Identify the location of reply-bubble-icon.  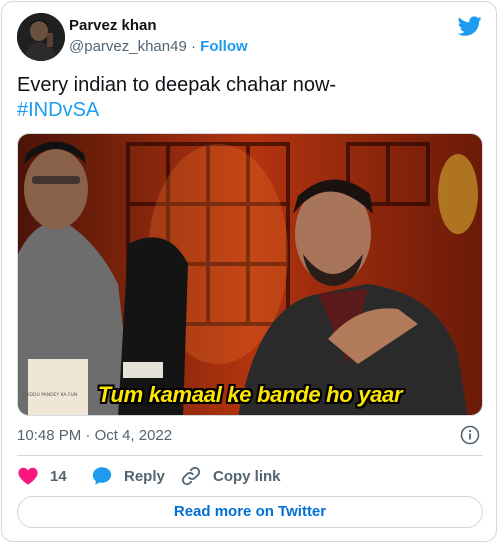
(102, 476).